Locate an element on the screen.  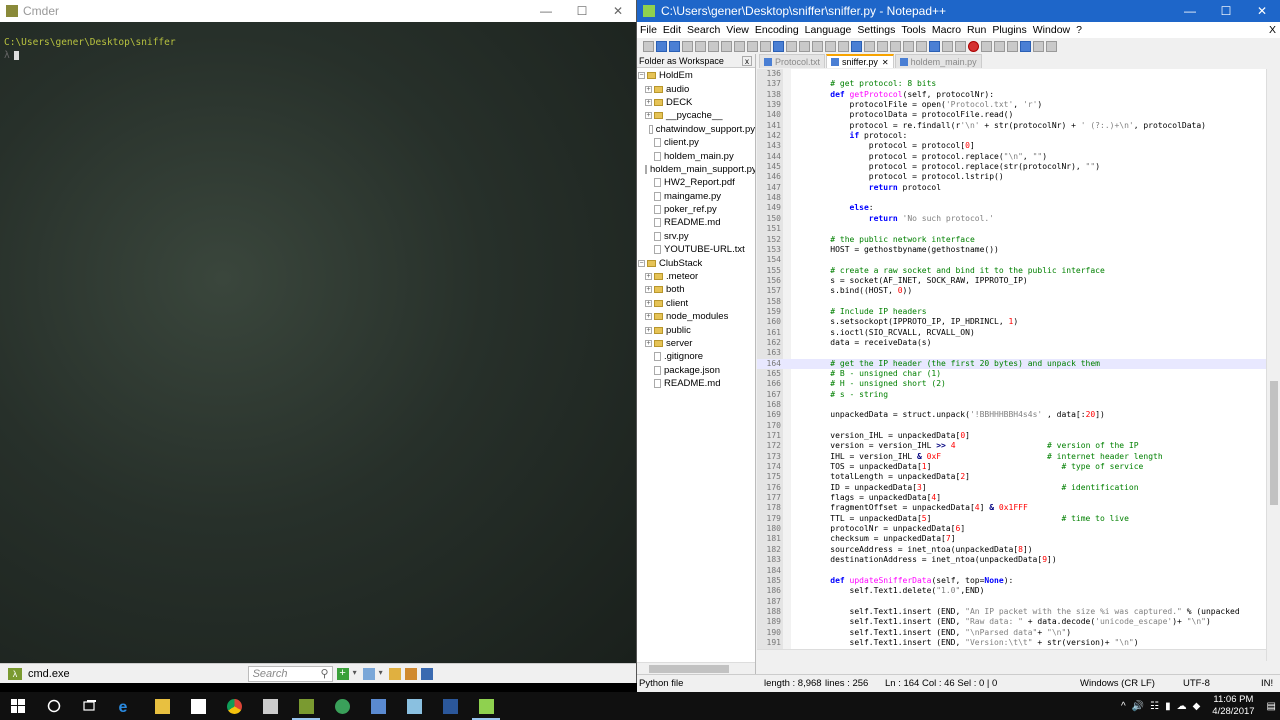
volume-icon: 🔊 is located at coordinates (1138, 706).